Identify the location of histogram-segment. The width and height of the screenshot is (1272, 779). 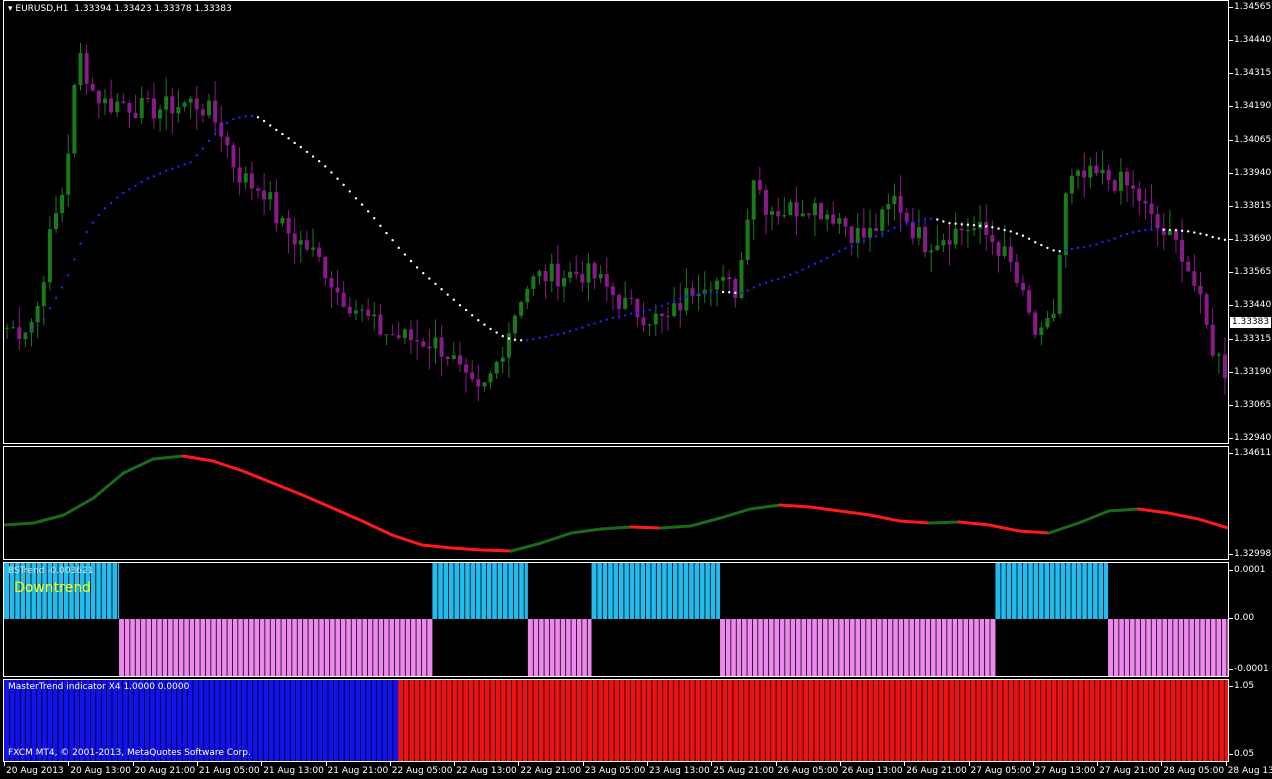
(1052, 591).